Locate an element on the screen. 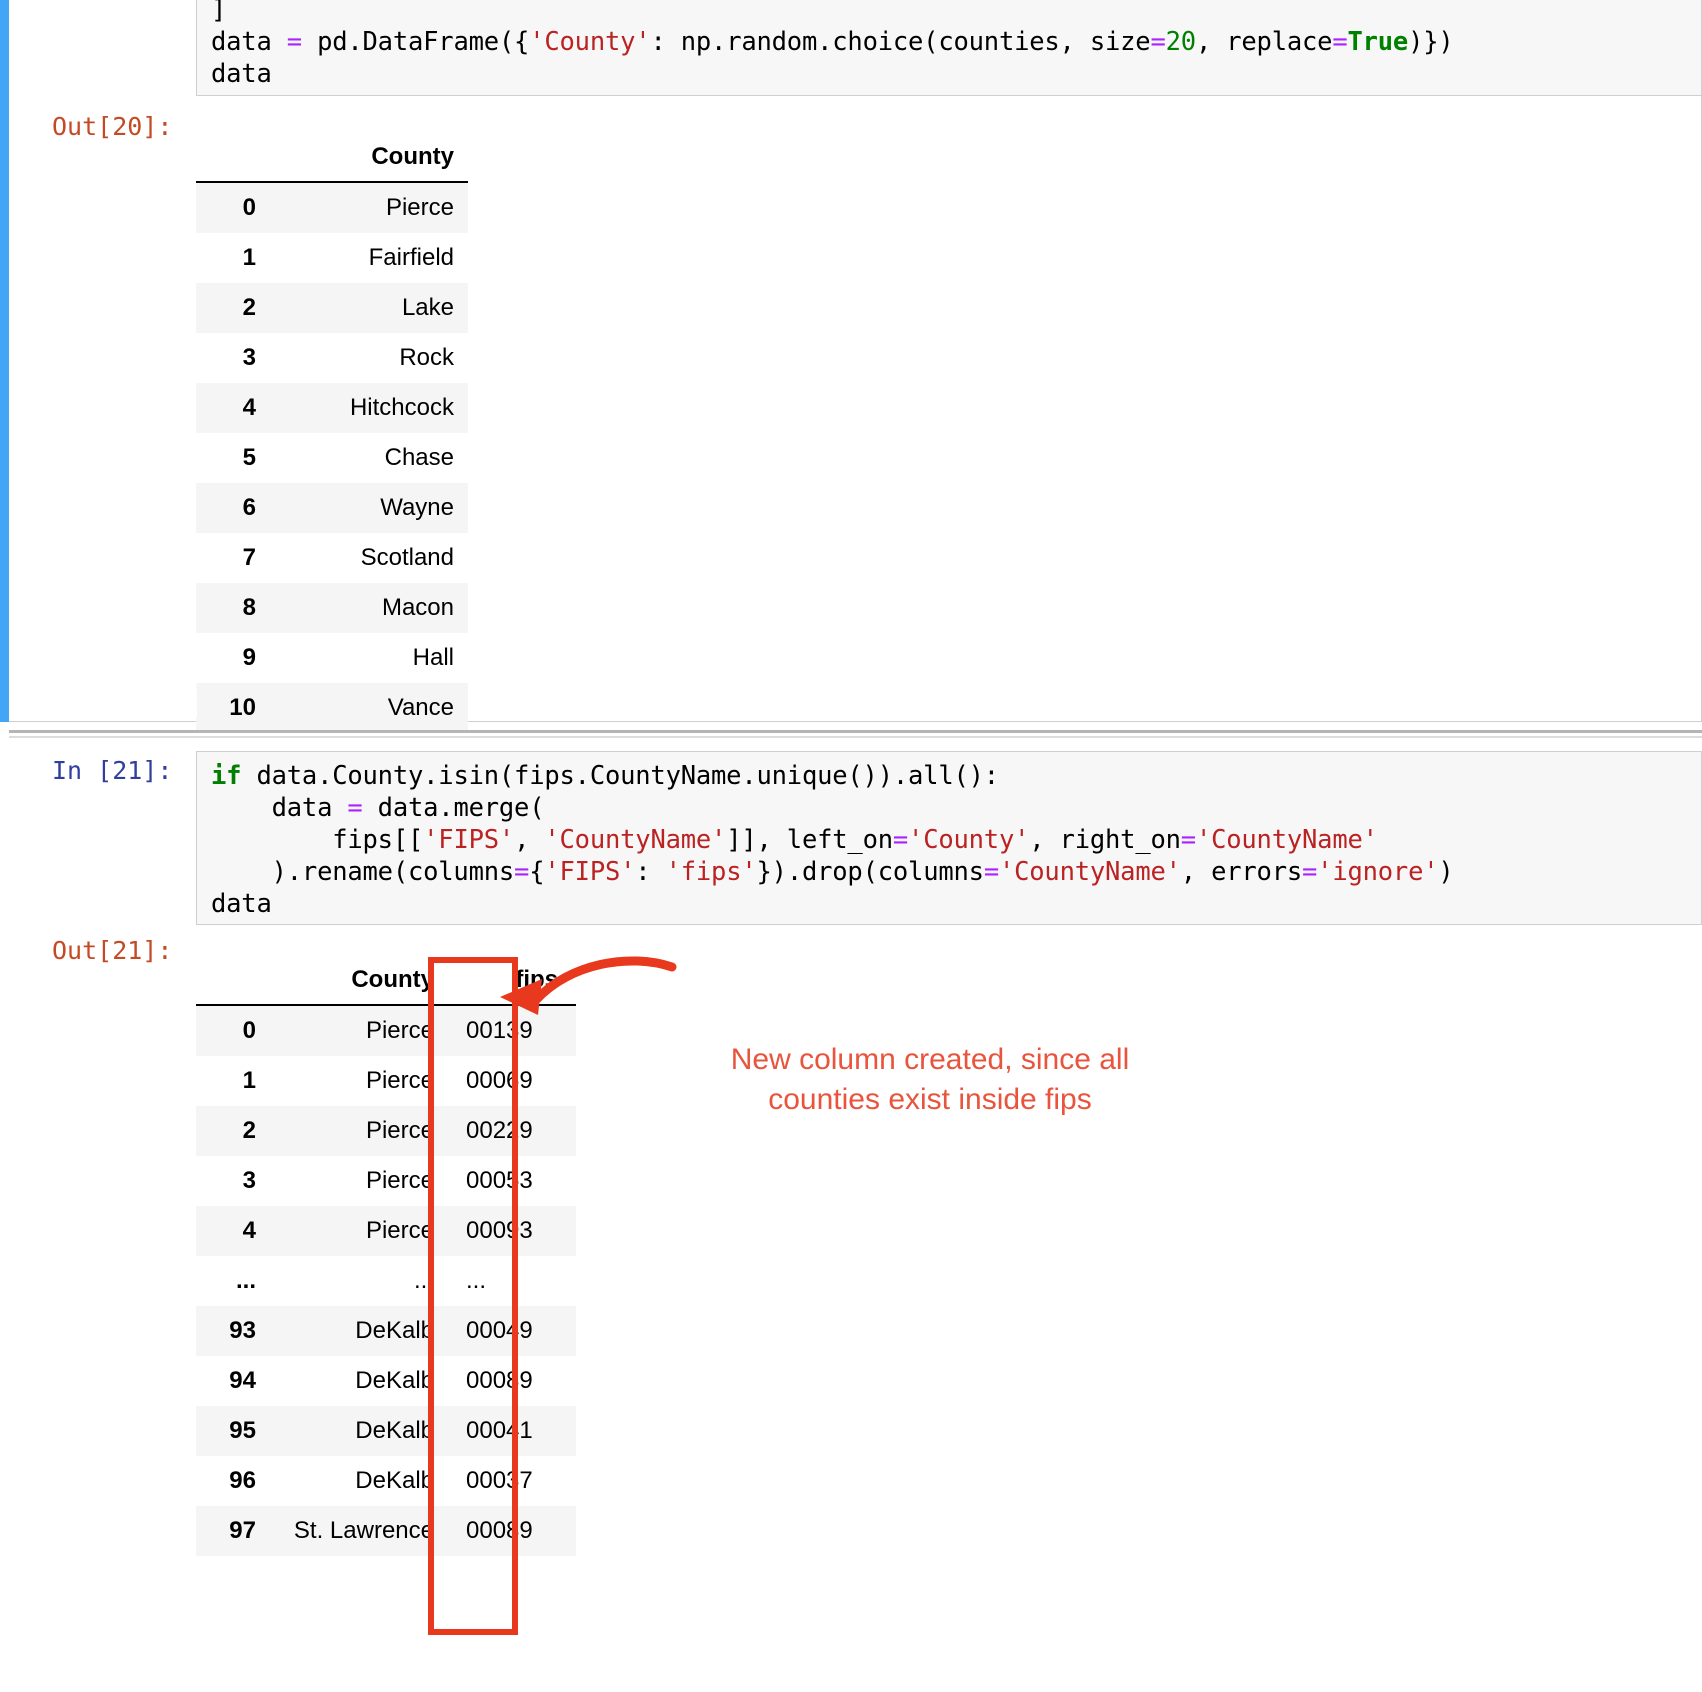 The width and height of the screenshot is (1702, 1692). cell-fips: 00049 is located at coordinates (499, 1330).